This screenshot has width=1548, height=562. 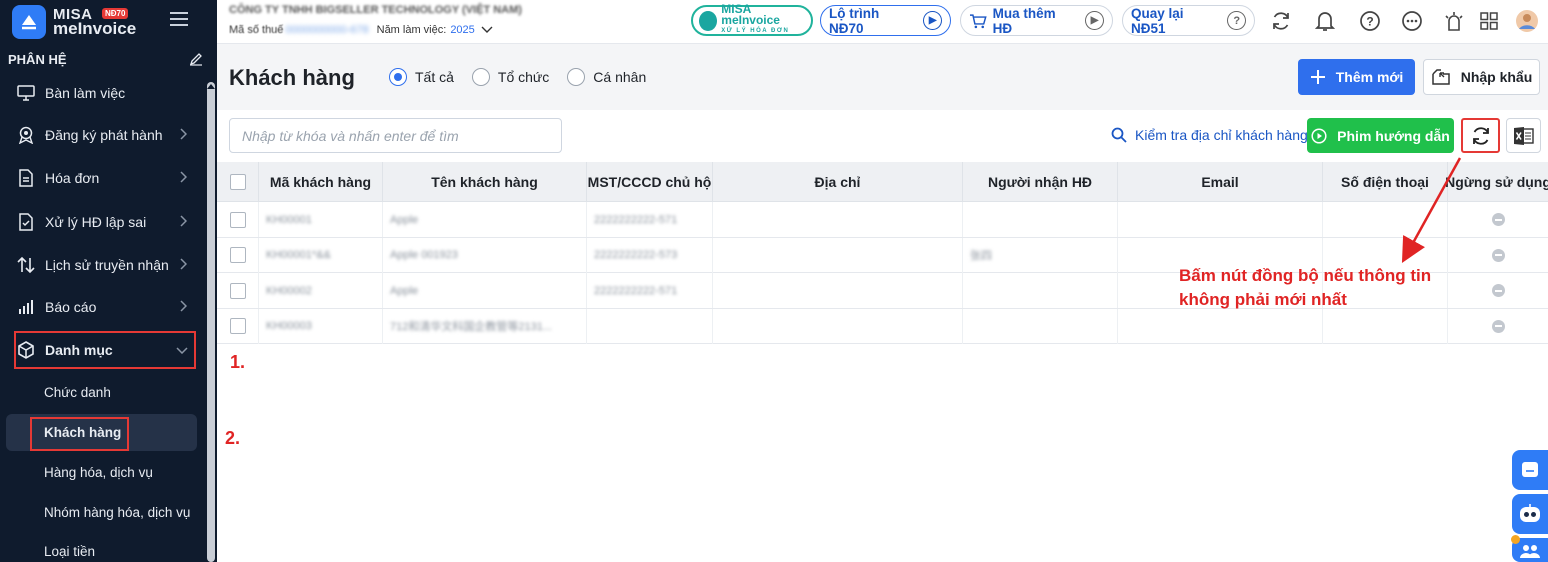 I want to click on cell-name: Apple, so click(x=485, y=219).